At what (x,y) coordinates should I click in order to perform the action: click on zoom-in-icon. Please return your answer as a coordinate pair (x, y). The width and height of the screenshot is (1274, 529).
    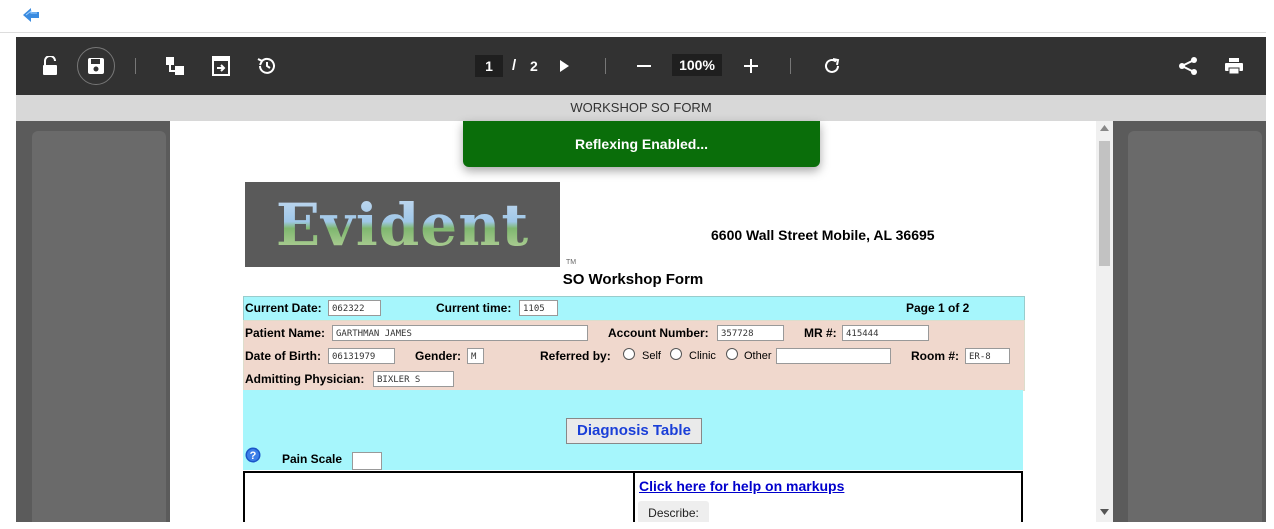
    Looking at the image, I should click on (751, 66).